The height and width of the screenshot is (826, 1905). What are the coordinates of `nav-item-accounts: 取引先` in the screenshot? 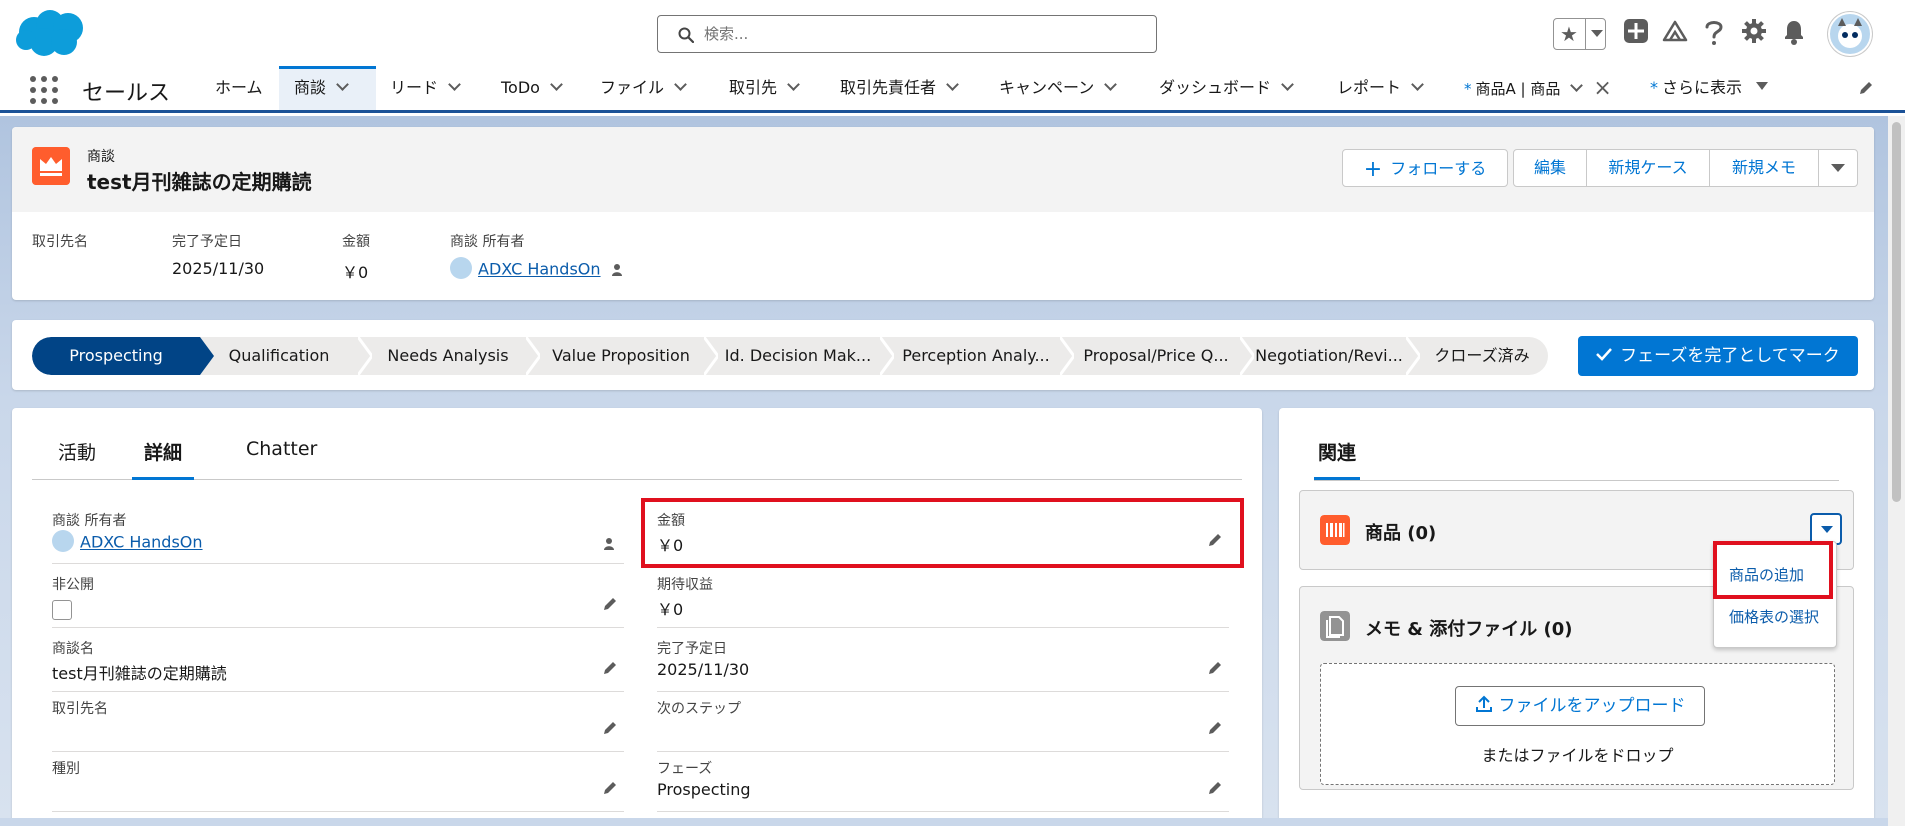 It's located at (764, 88).